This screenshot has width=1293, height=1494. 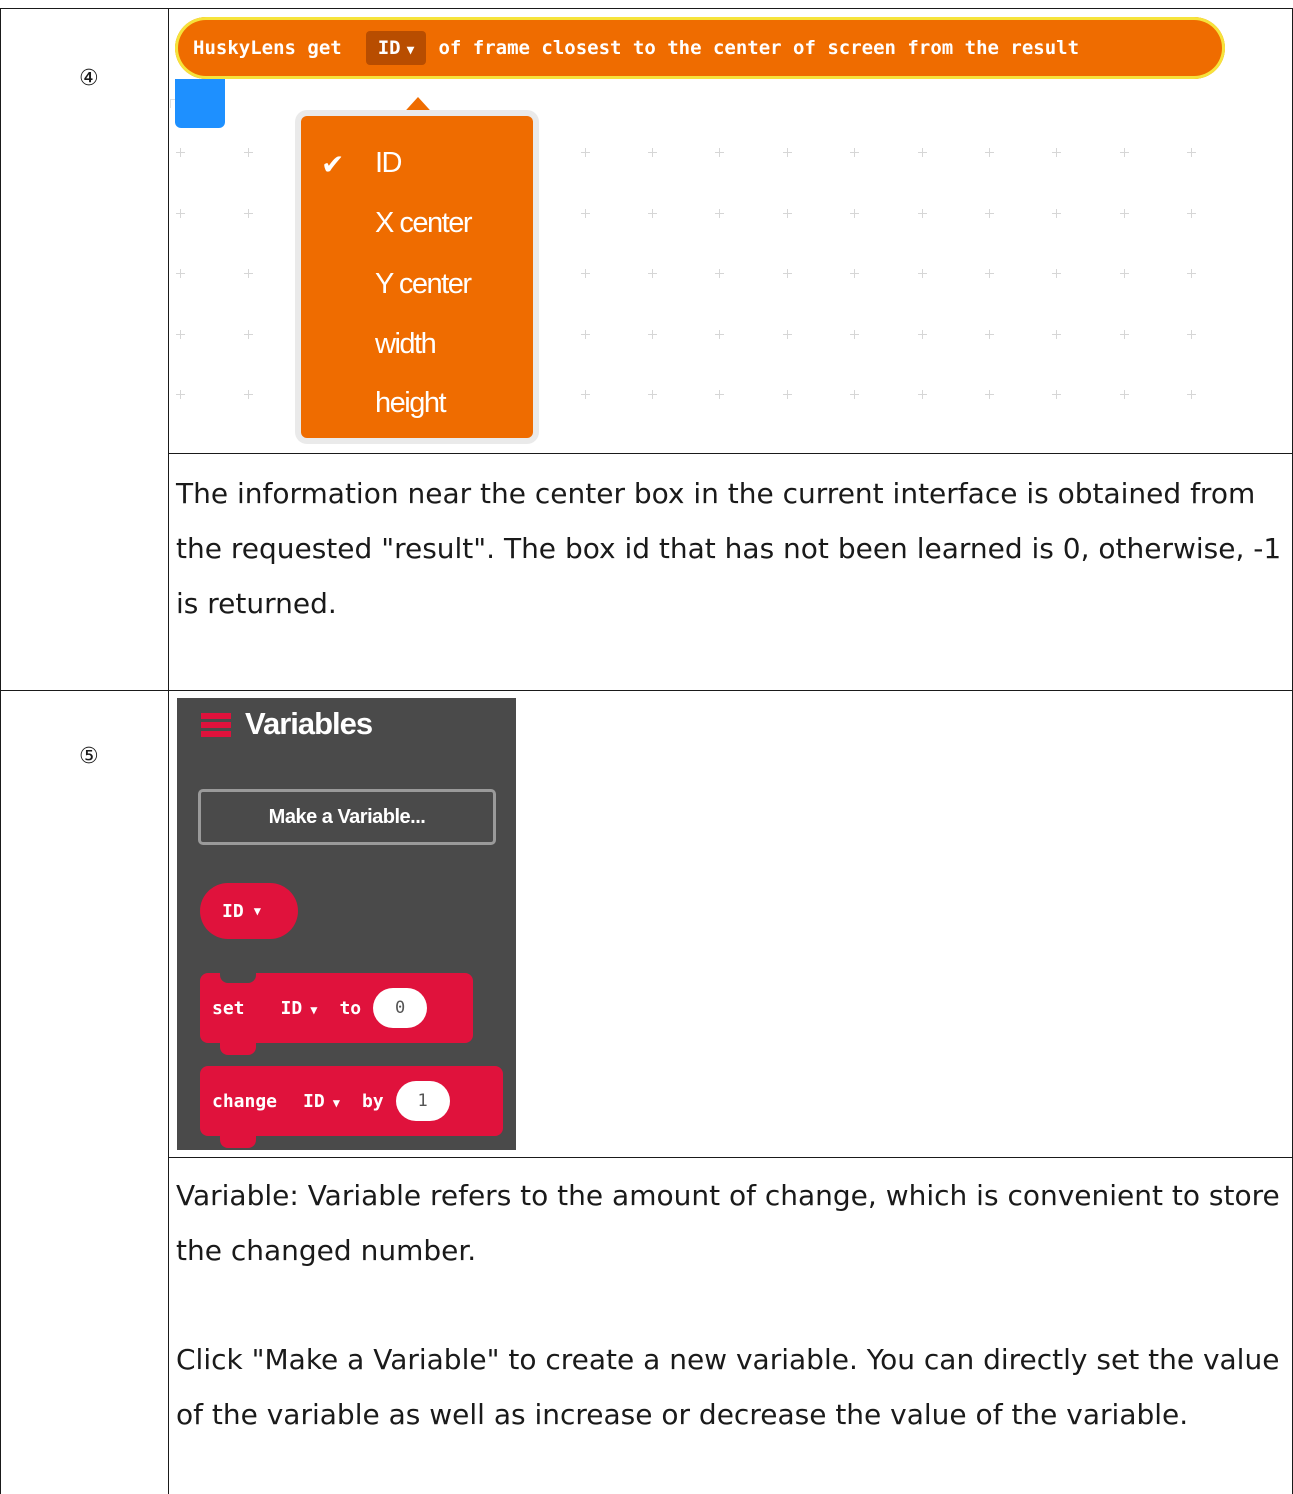 What do you see at coordinates (245, 1101) in the screenshot?
I see `change-keyword: change` at bounding box center [245, 1101].